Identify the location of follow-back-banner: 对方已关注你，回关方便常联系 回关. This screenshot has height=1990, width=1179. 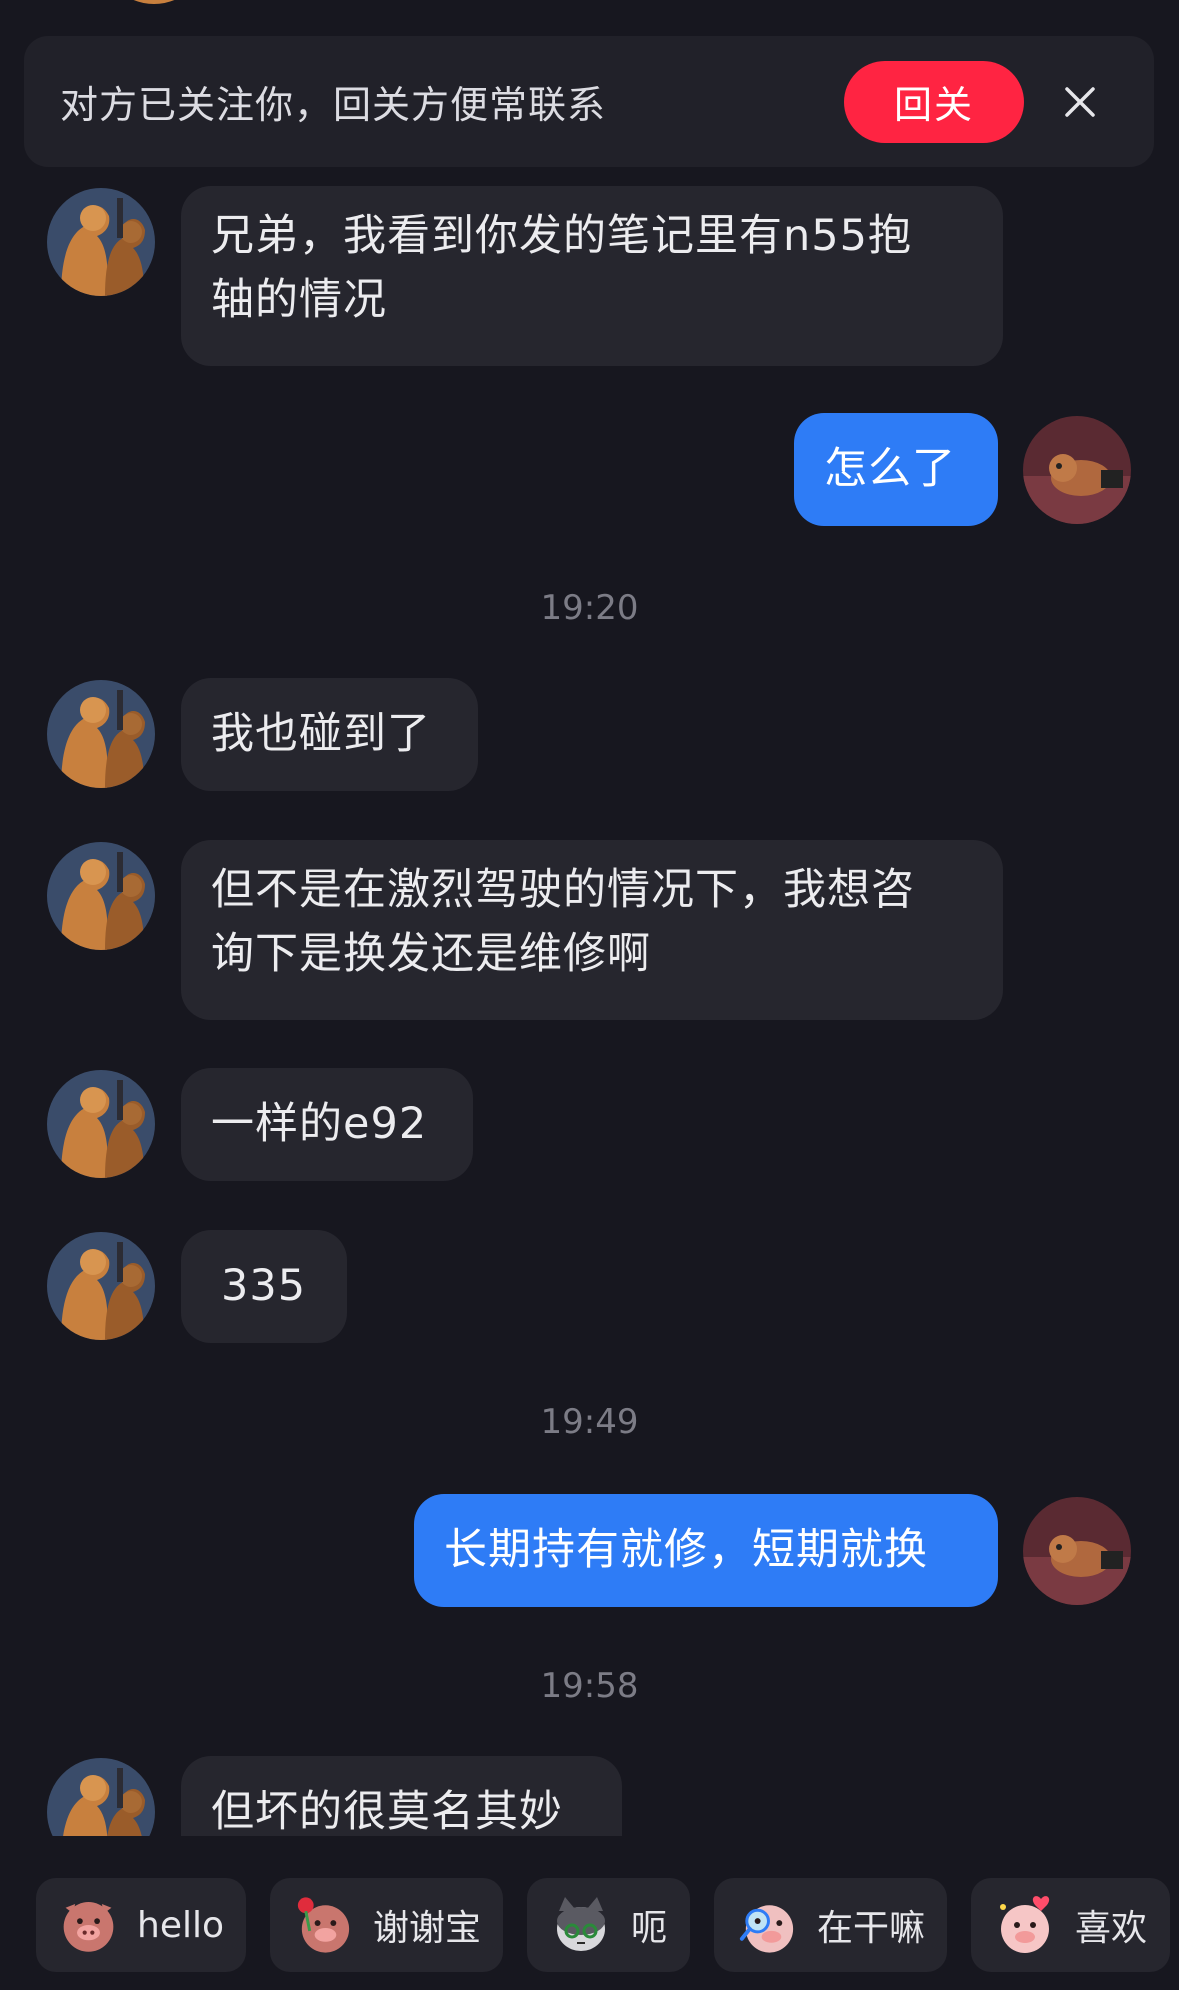
(589, 101).